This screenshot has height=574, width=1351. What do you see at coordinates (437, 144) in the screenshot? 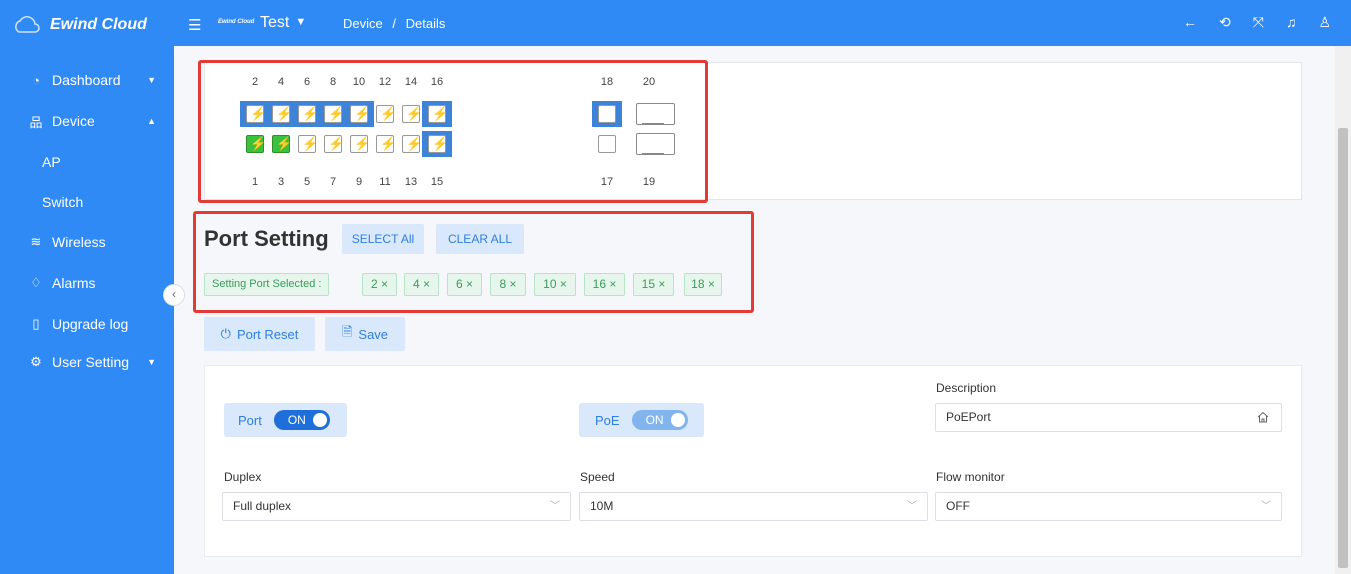
I see `switch-port-15: ⚡` at bounding box center [437, 144].